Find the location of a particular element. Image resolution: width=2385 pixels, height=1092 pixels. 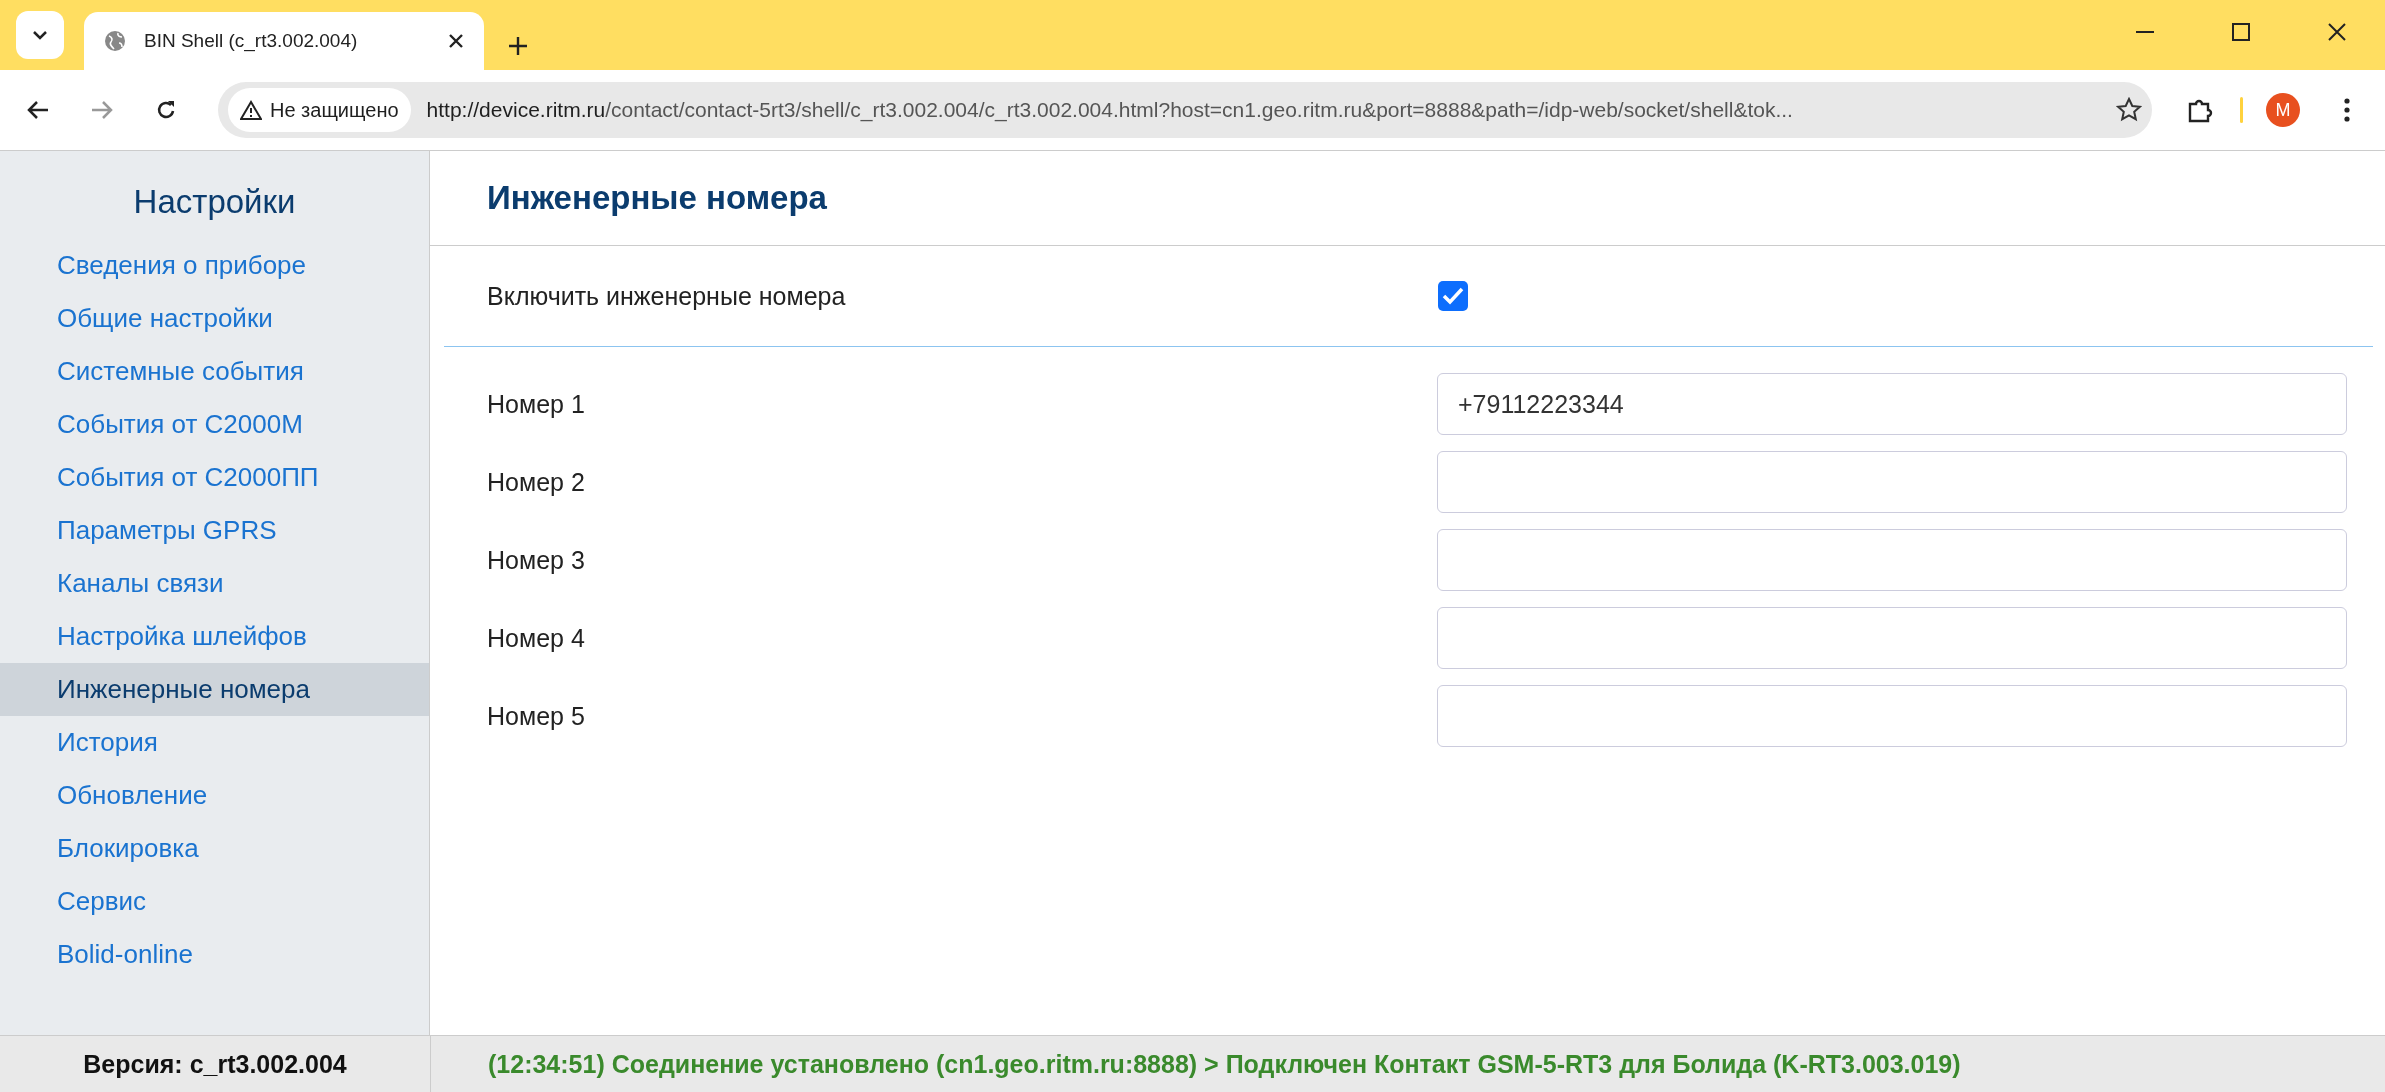

sidebar-link: Инженерные номера is located at coordinates (214, 689).